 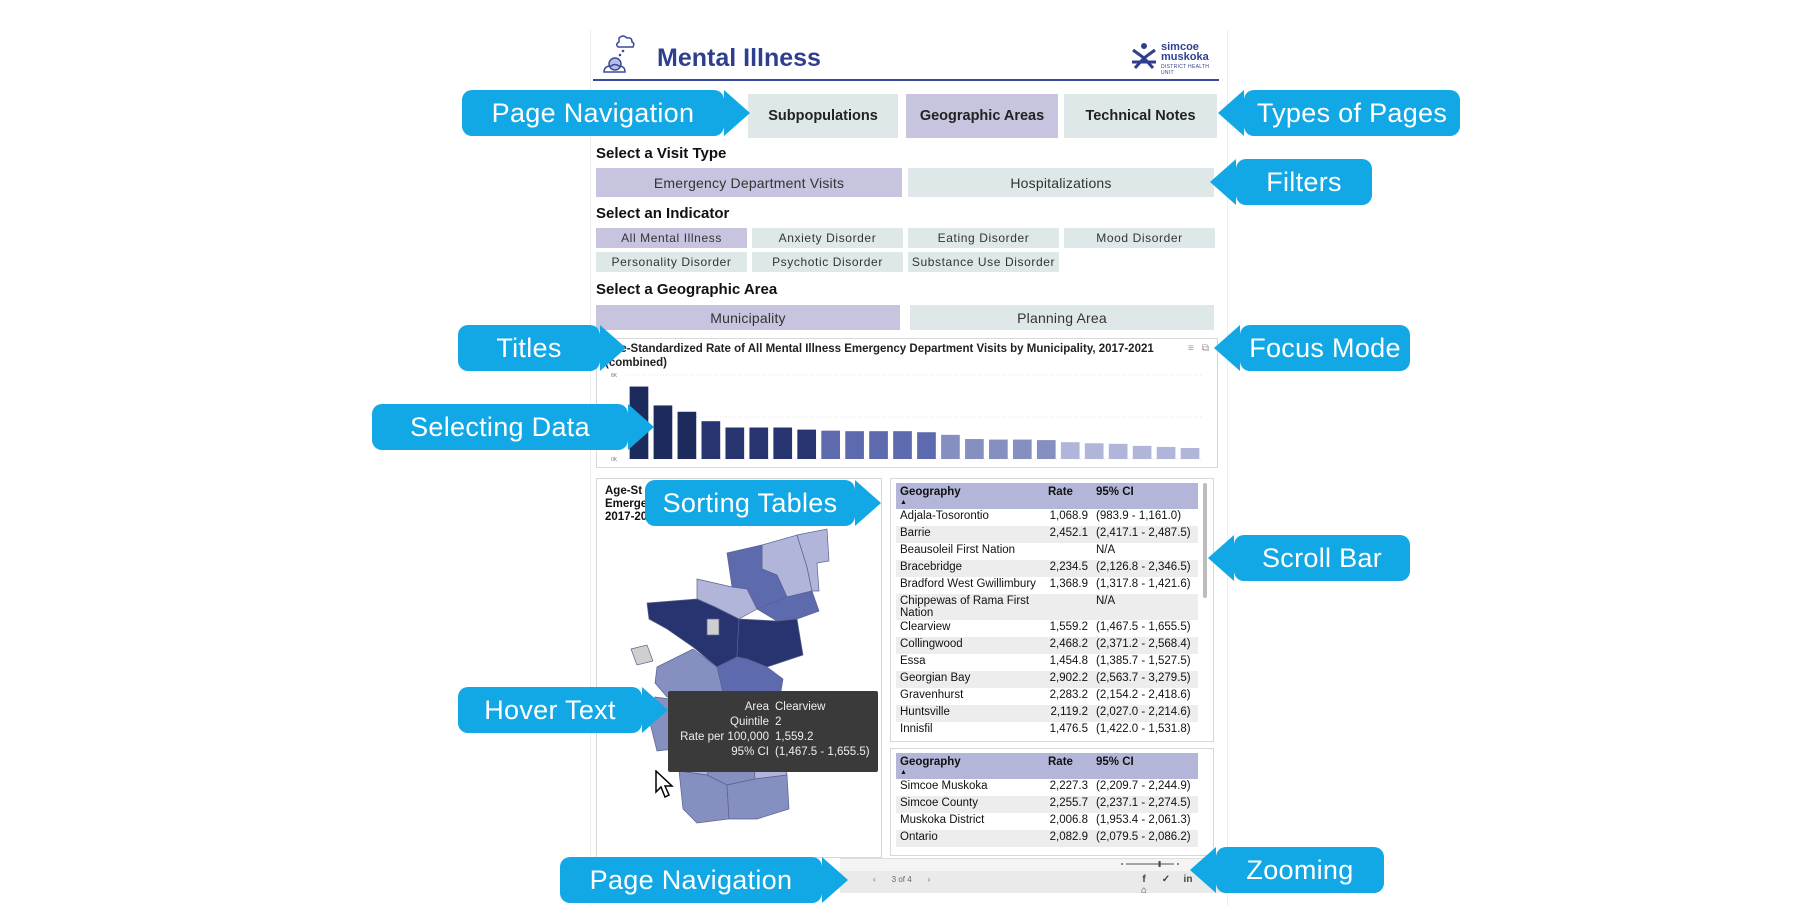 What do you see at coordinates (827, 238) in the screenshot?
I see `indicator-anxiety-disorder: Anxiety Disorder` at bounding box center [827, 238].